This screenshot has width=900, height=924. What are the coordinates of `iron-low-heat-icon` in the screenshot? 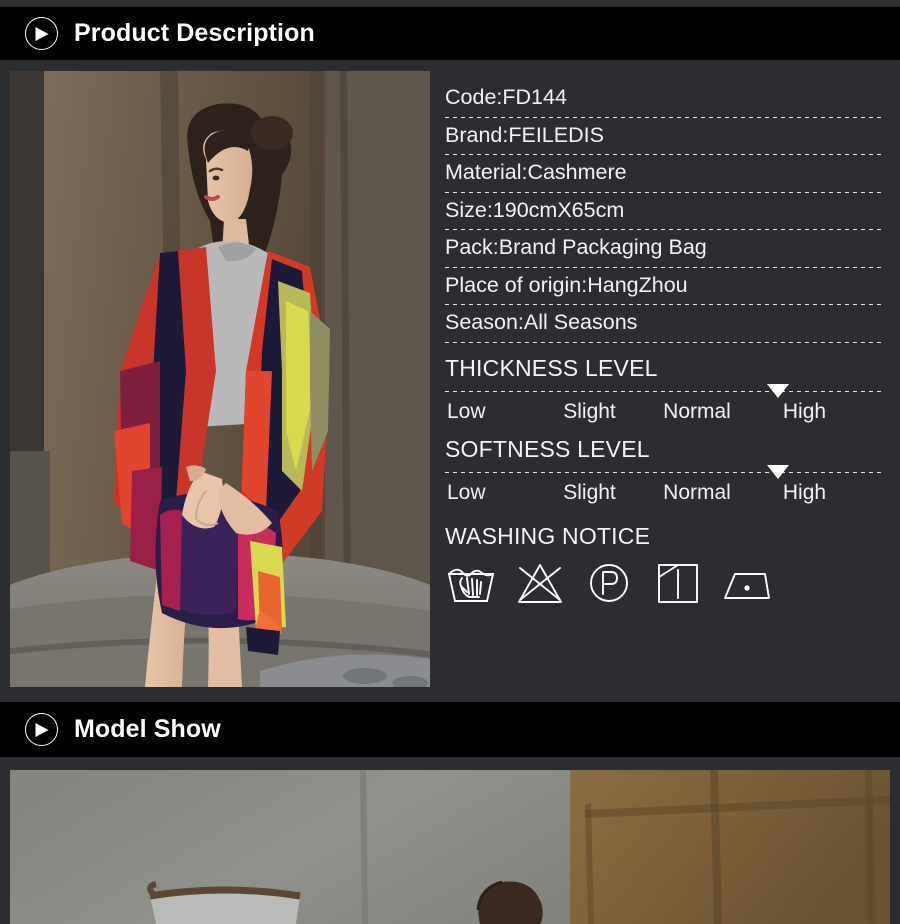 It's located at (747, 583).